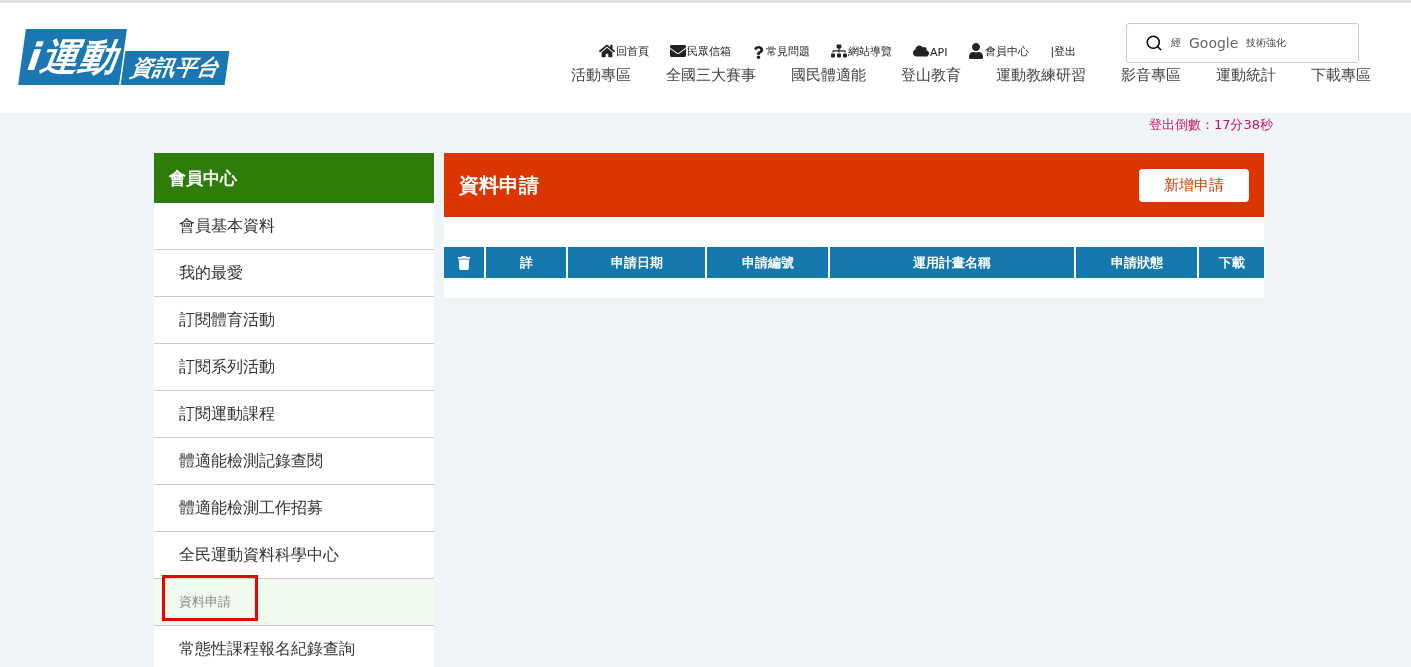 Image resolution: width=1411 pixels, height=667 pixels. Describe the element at coordinates (601, 75) in the screenshot. I see `nav-link: 活動專區` at that location.